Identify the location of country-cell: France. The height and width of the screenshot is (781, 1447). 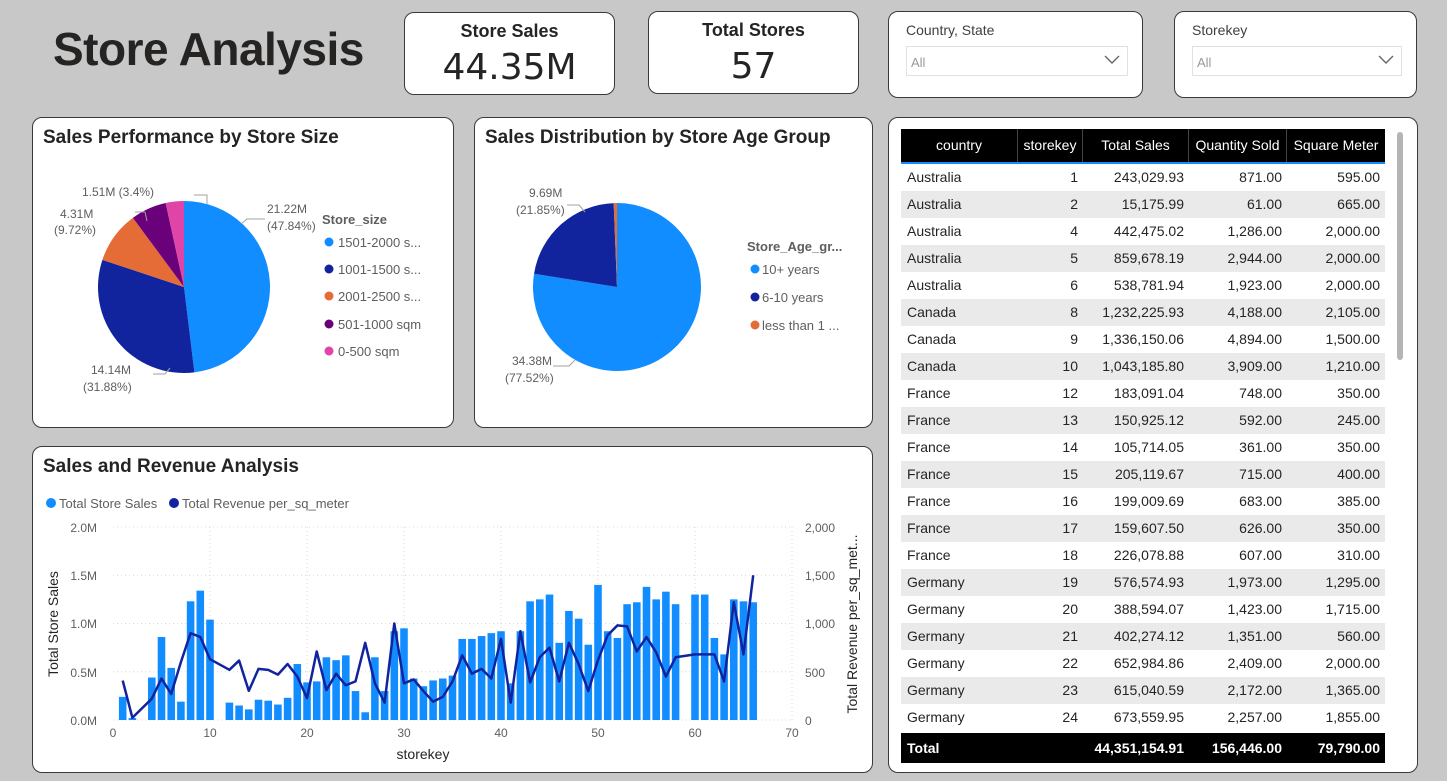
(929, 420).